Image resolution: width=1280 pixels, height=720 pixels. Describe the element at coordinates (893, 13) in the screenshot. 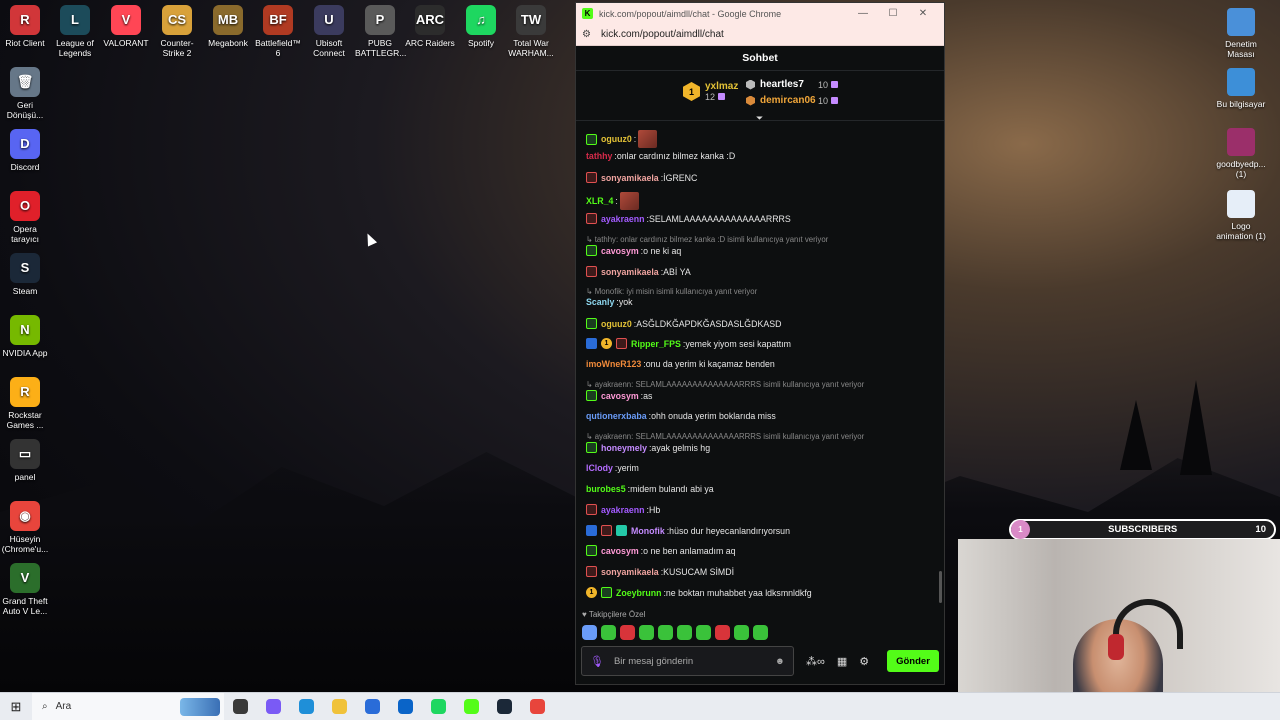

I see `maximize-button: ☐` at that location.